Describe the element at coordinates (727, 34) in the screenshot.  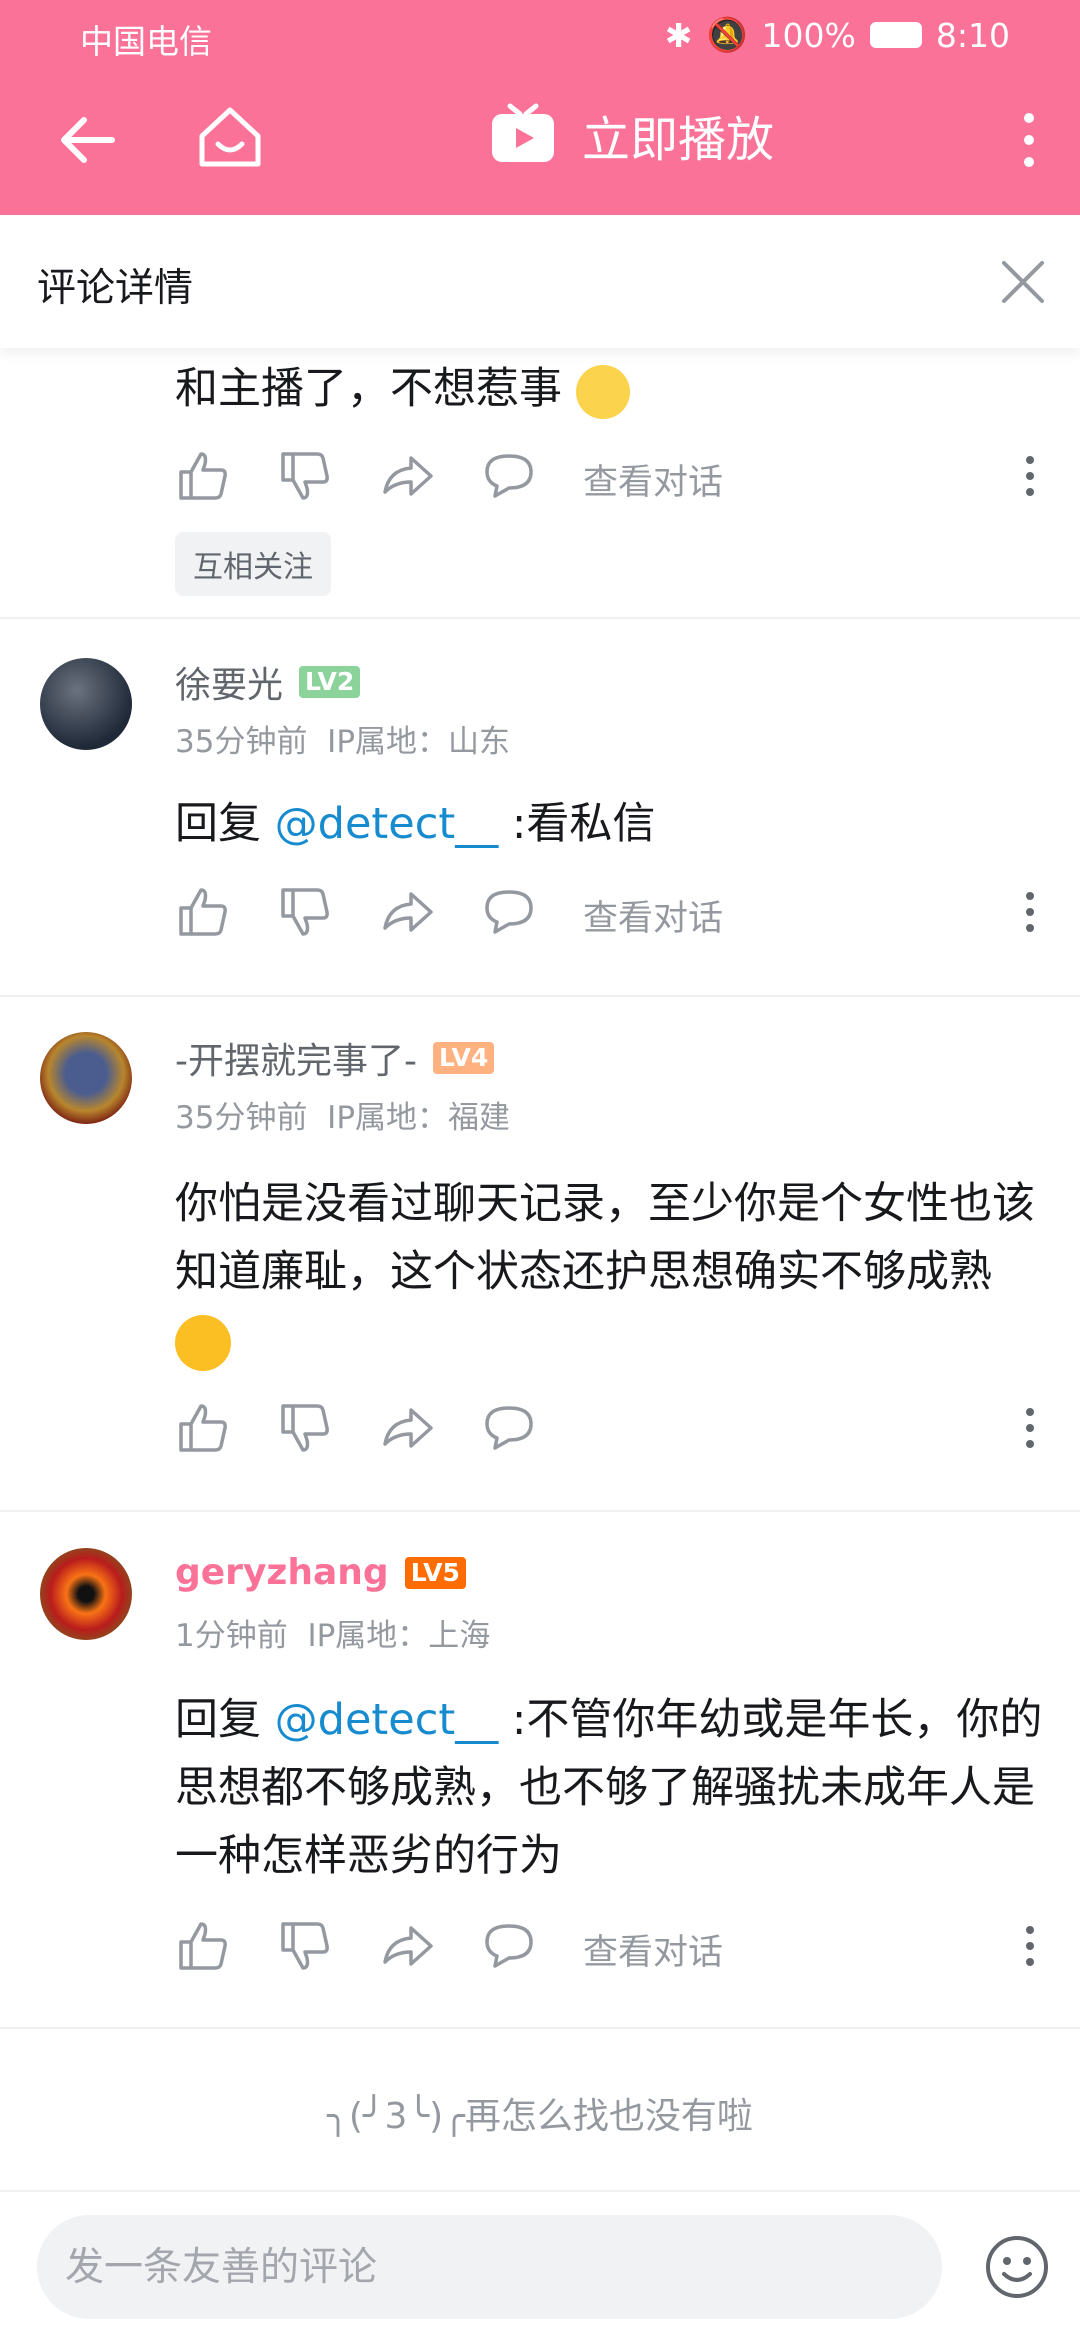
I see `mute-icon: 🔕` at that location.